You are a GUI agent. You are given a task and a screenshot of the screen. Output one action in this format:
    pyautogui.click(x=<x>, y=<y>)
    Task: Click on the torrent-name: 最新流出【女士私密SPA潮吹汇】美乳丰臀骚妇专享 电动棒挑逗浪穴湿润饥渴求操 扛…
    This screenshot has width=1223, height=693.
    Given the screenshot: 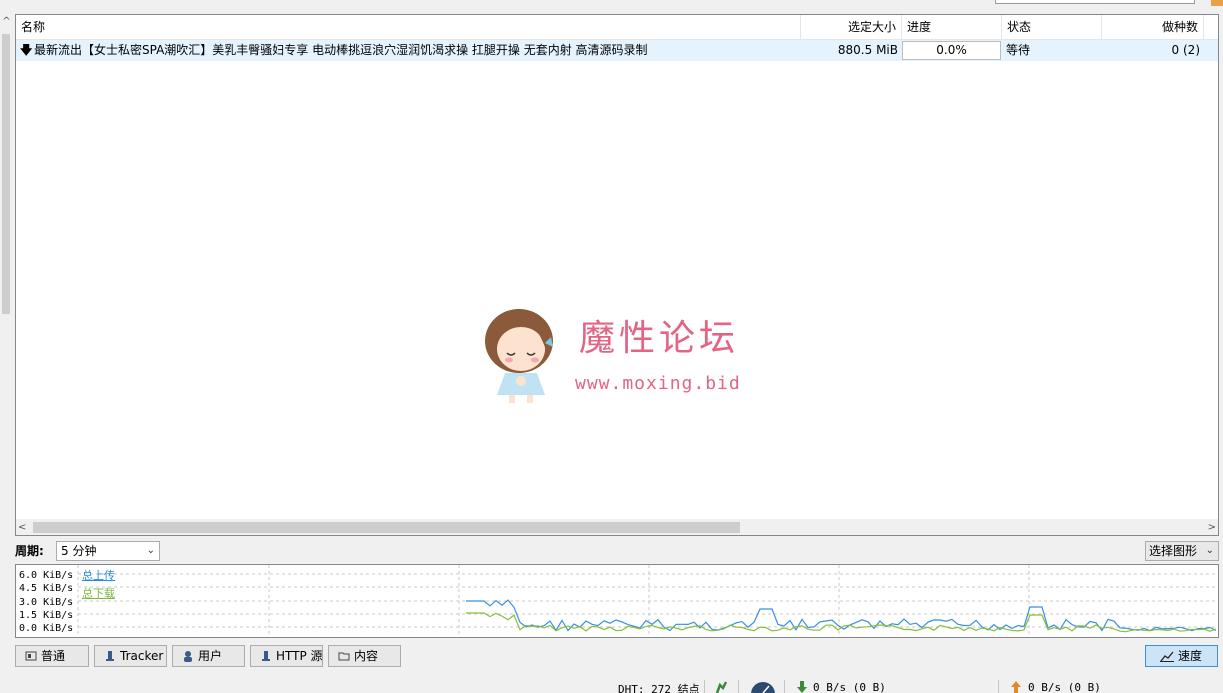 What is the action you would take?
    pyautogui.click(x=341, y=50)
    